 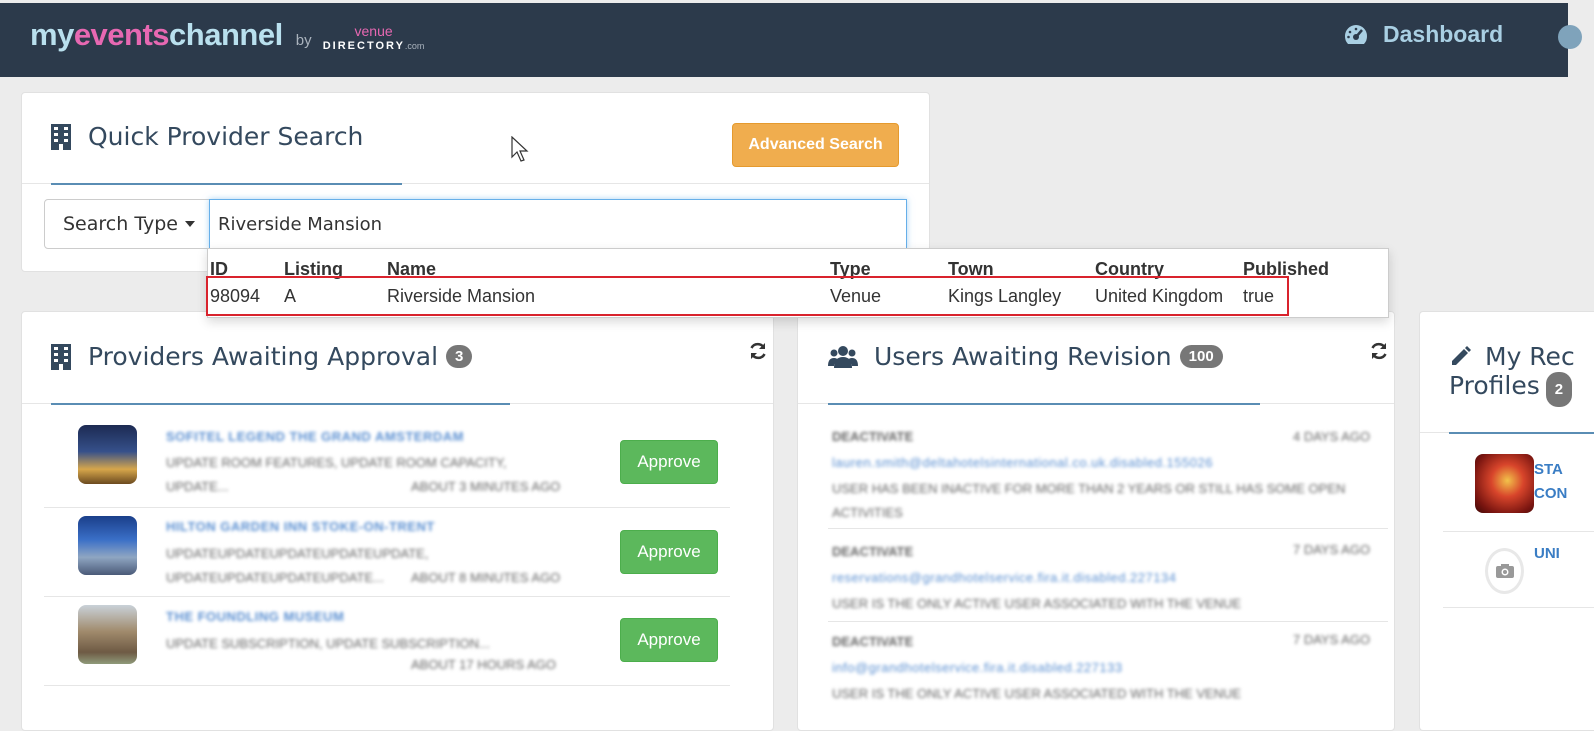 What do you see at coordinates (459, 356) in the screenshot?
I see `providers-count-badge: 3` at bounding box center [459, 356].